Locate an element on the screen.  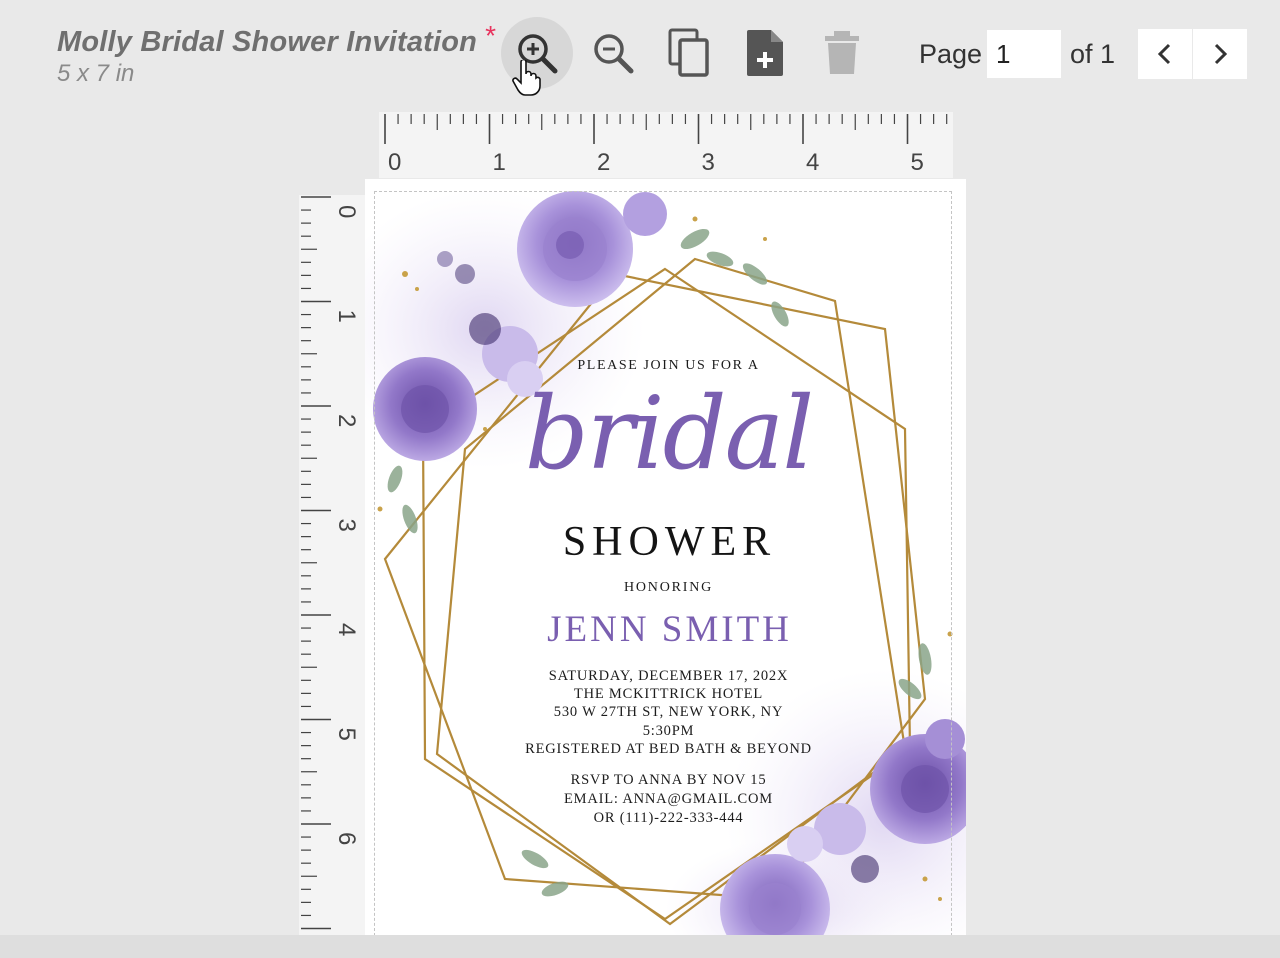
add-page-icon is located at coordinates (765, 53).